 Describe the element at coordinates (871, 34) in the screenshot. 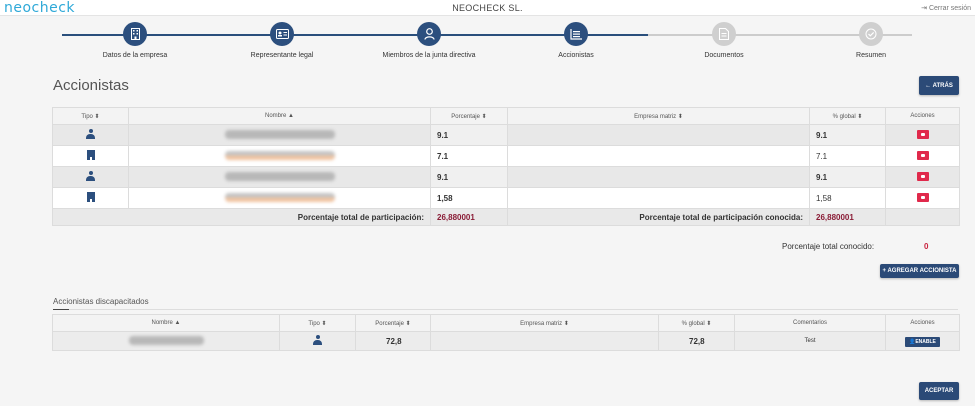

I see `check-icon` at that location.